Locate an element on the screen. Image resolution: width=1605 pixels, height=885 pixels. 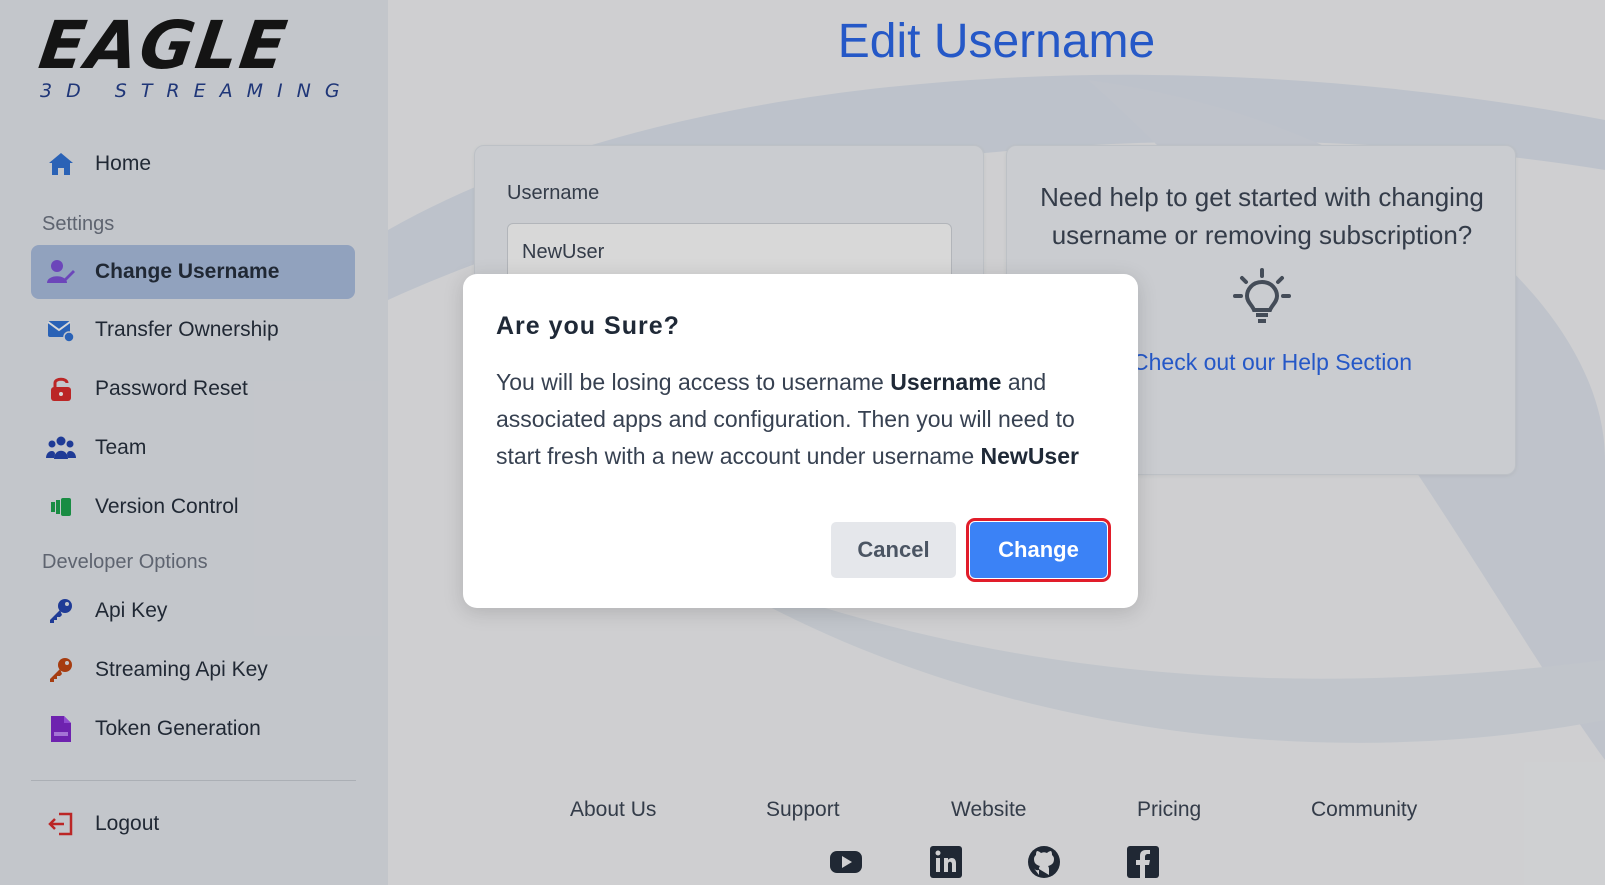
old-username: Username is located at coordinates (946, 382).